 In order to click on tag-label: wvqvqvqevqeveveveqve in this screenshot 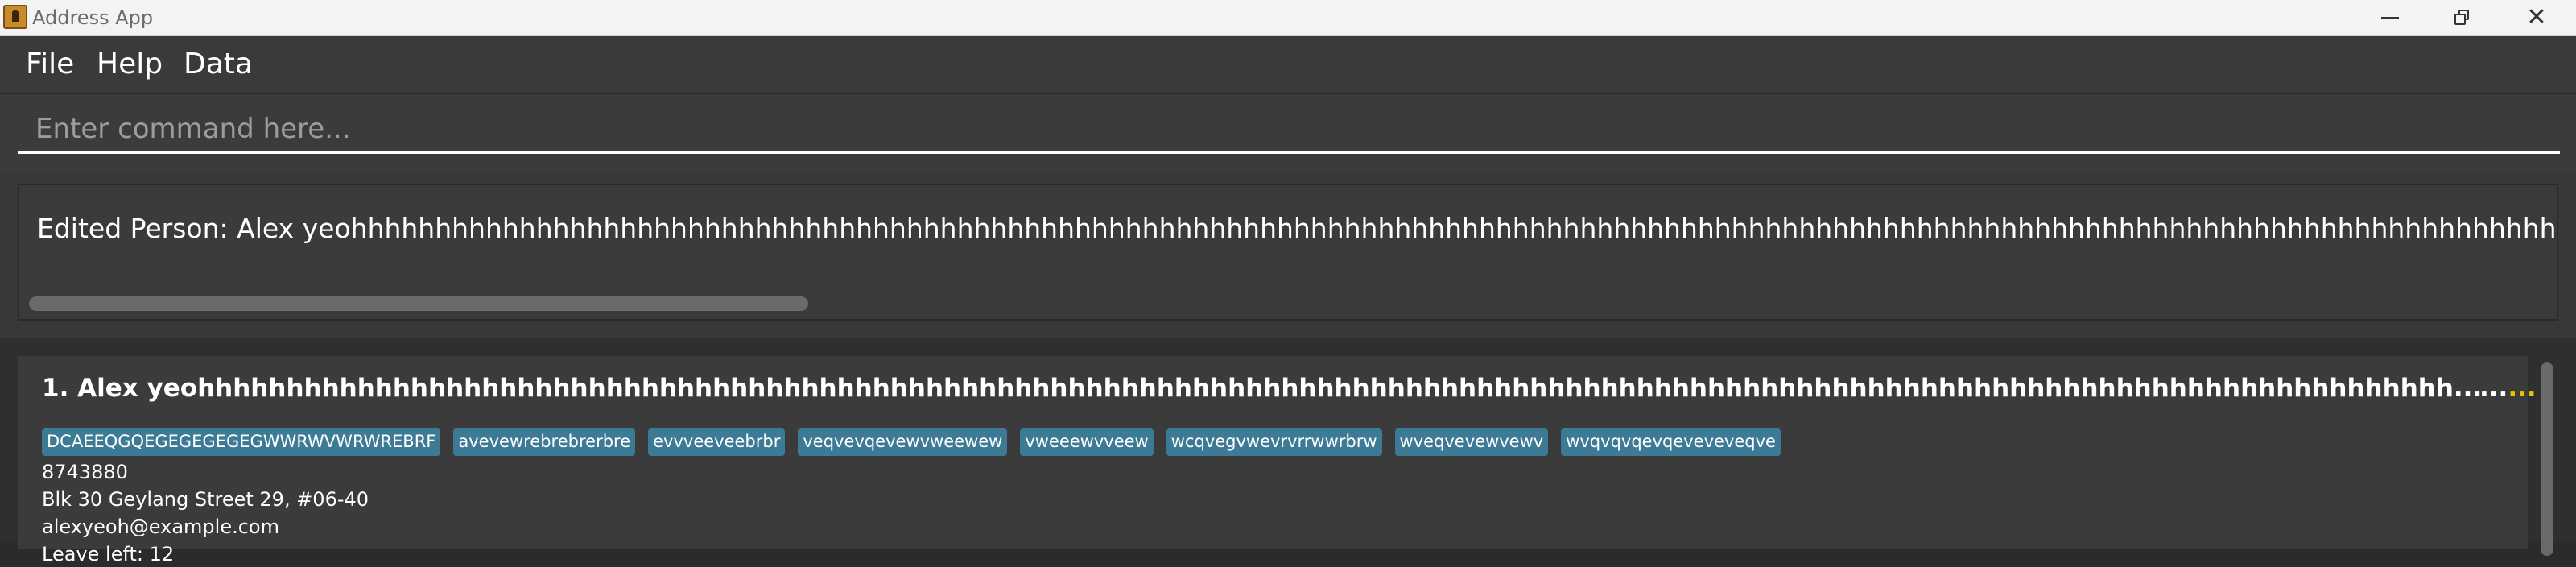, I will do `click(1671, 442)`.